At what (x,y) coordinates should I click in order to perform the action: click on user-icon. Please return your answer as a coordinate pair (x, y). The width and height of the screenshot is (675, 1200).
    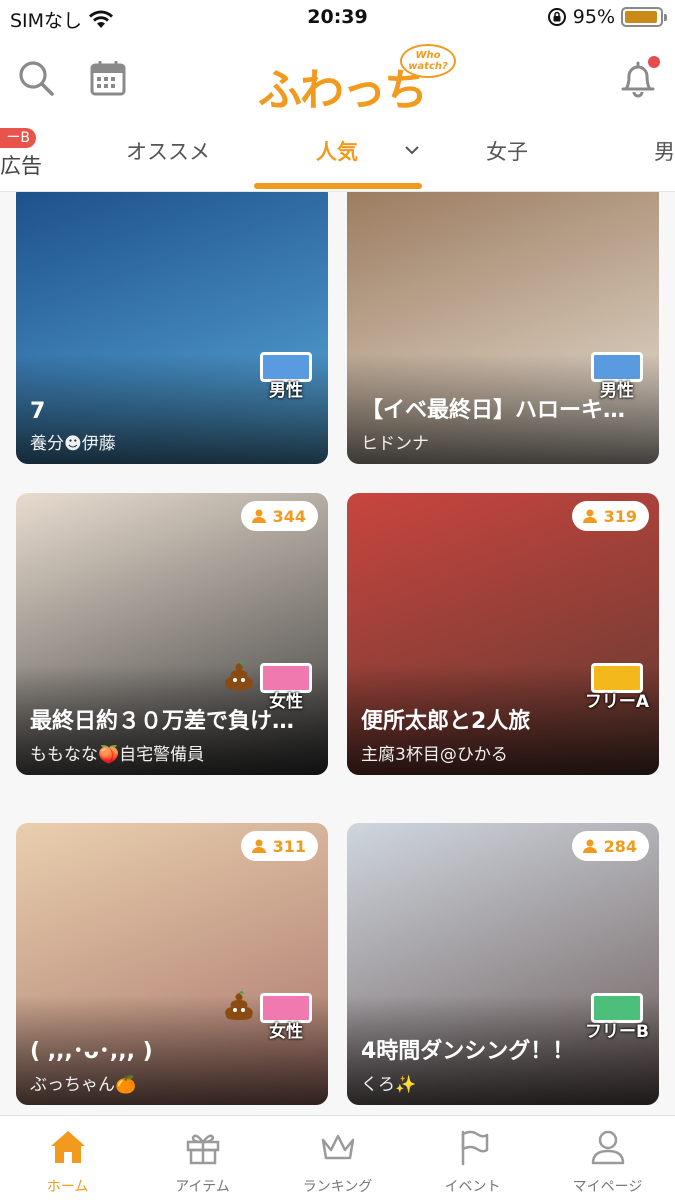
    Looking at the image, I should click on (607, 1147).